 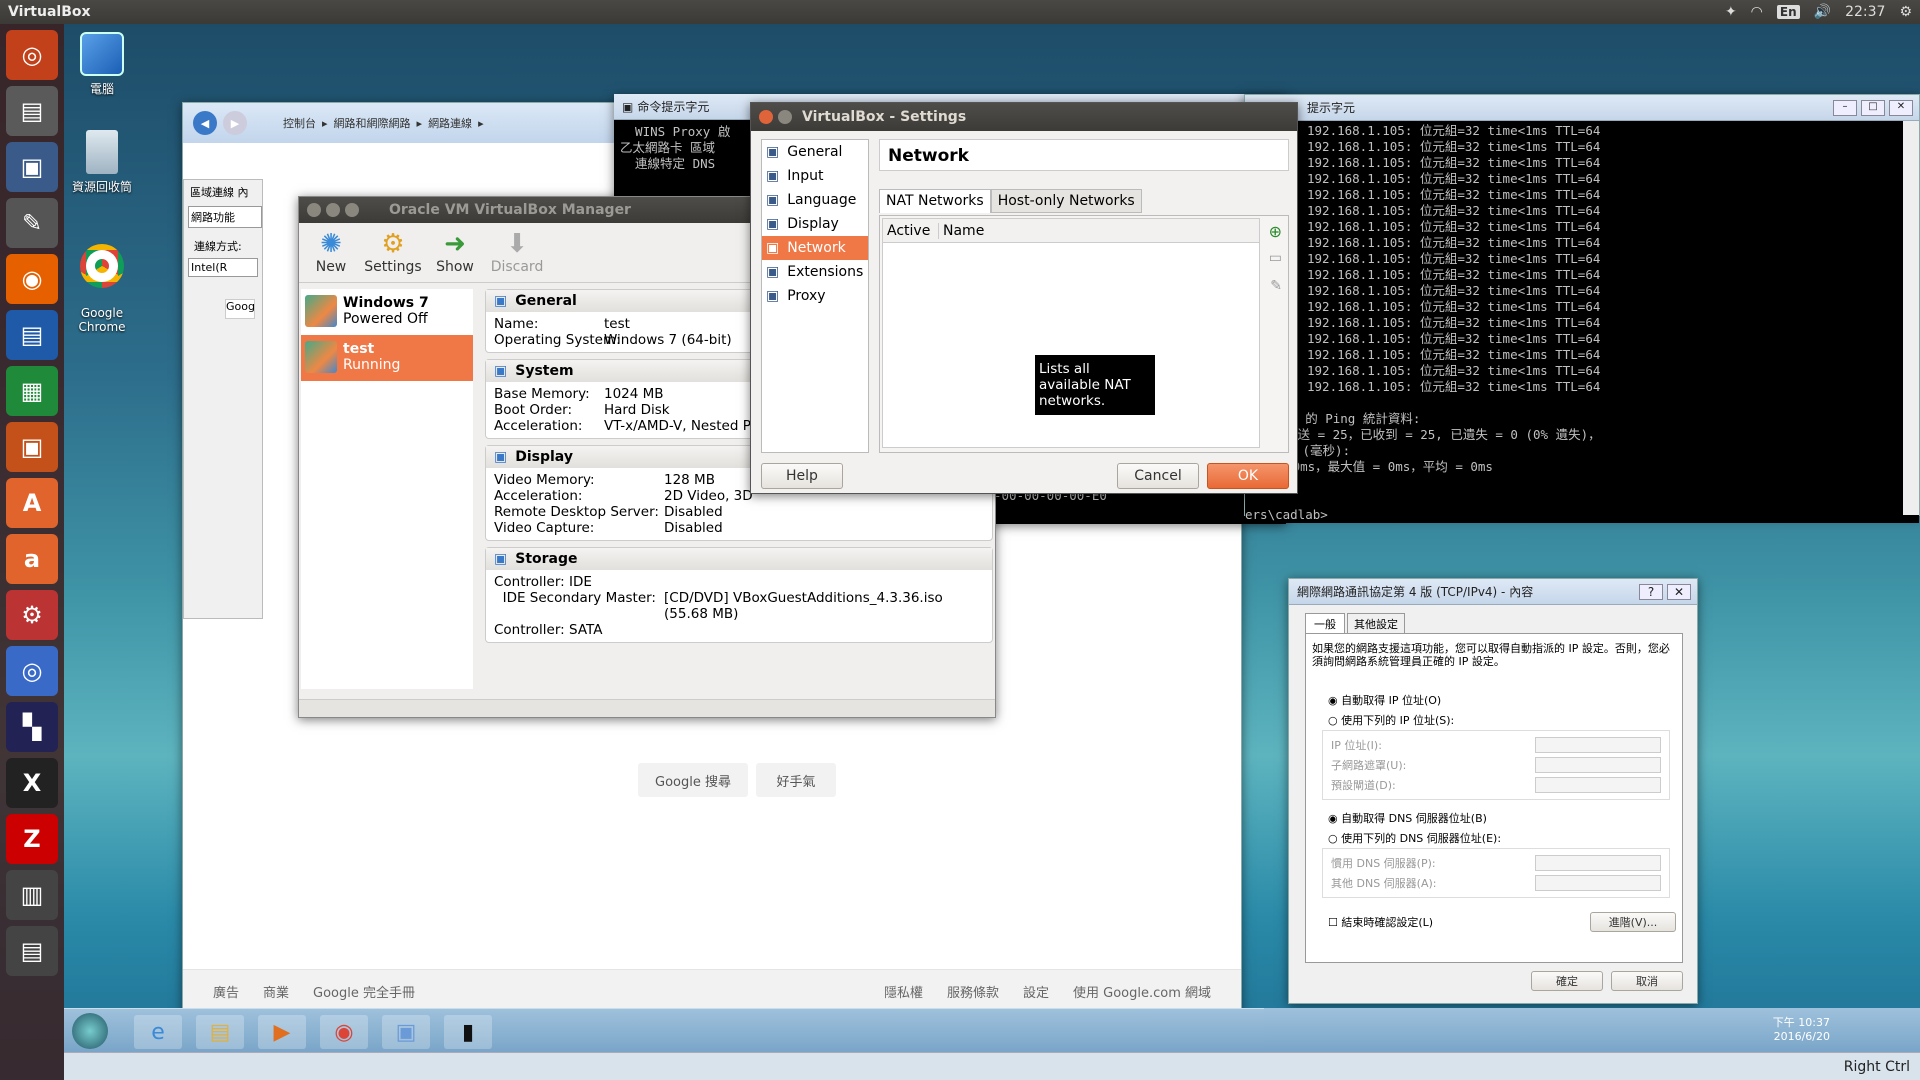 I want to click on footer-link: 使用 Google.com 網域, so click(x=1142, y=991).